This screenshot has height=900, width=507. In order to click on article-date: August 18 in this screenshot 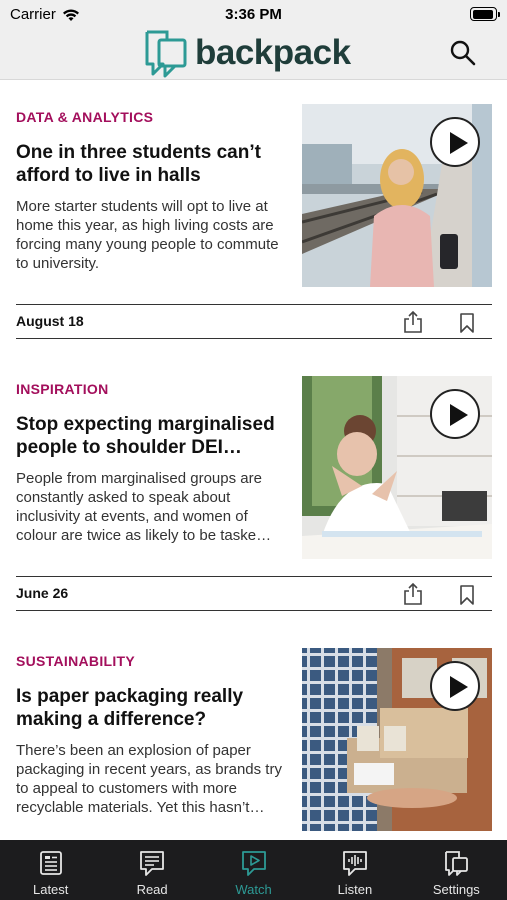, I will do `click(50, 321)`.